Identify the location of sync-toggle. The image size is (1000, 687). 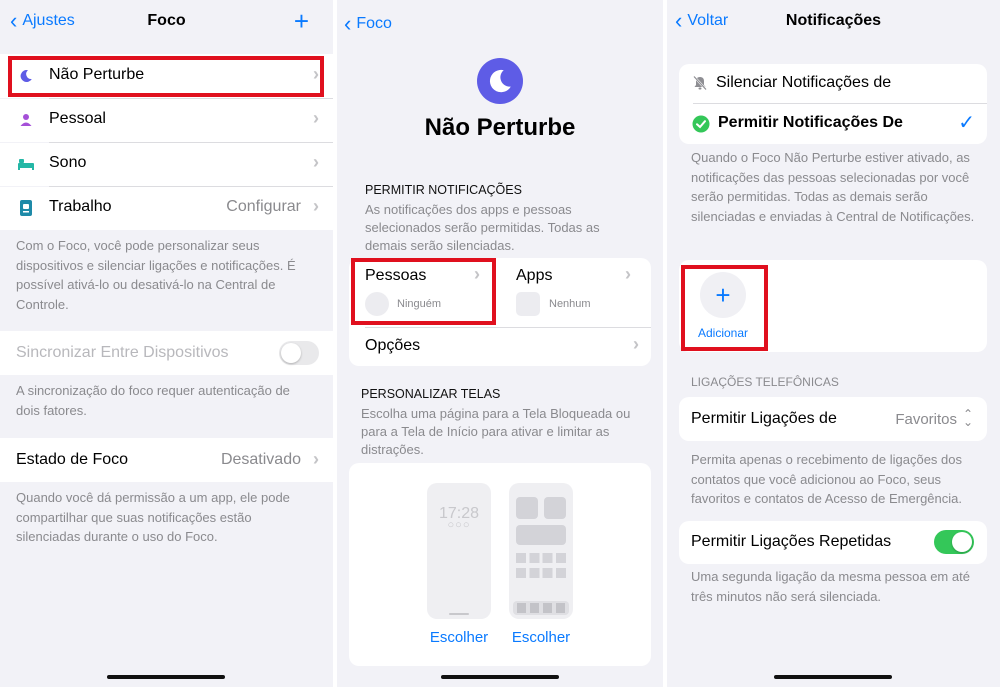
(299, 353).